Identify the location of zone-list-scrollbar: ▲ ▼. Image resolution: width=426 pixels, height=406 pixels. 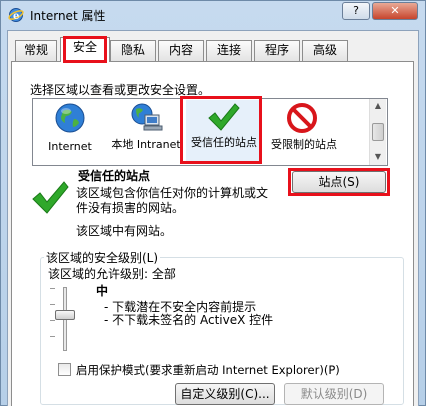
(377, 132).